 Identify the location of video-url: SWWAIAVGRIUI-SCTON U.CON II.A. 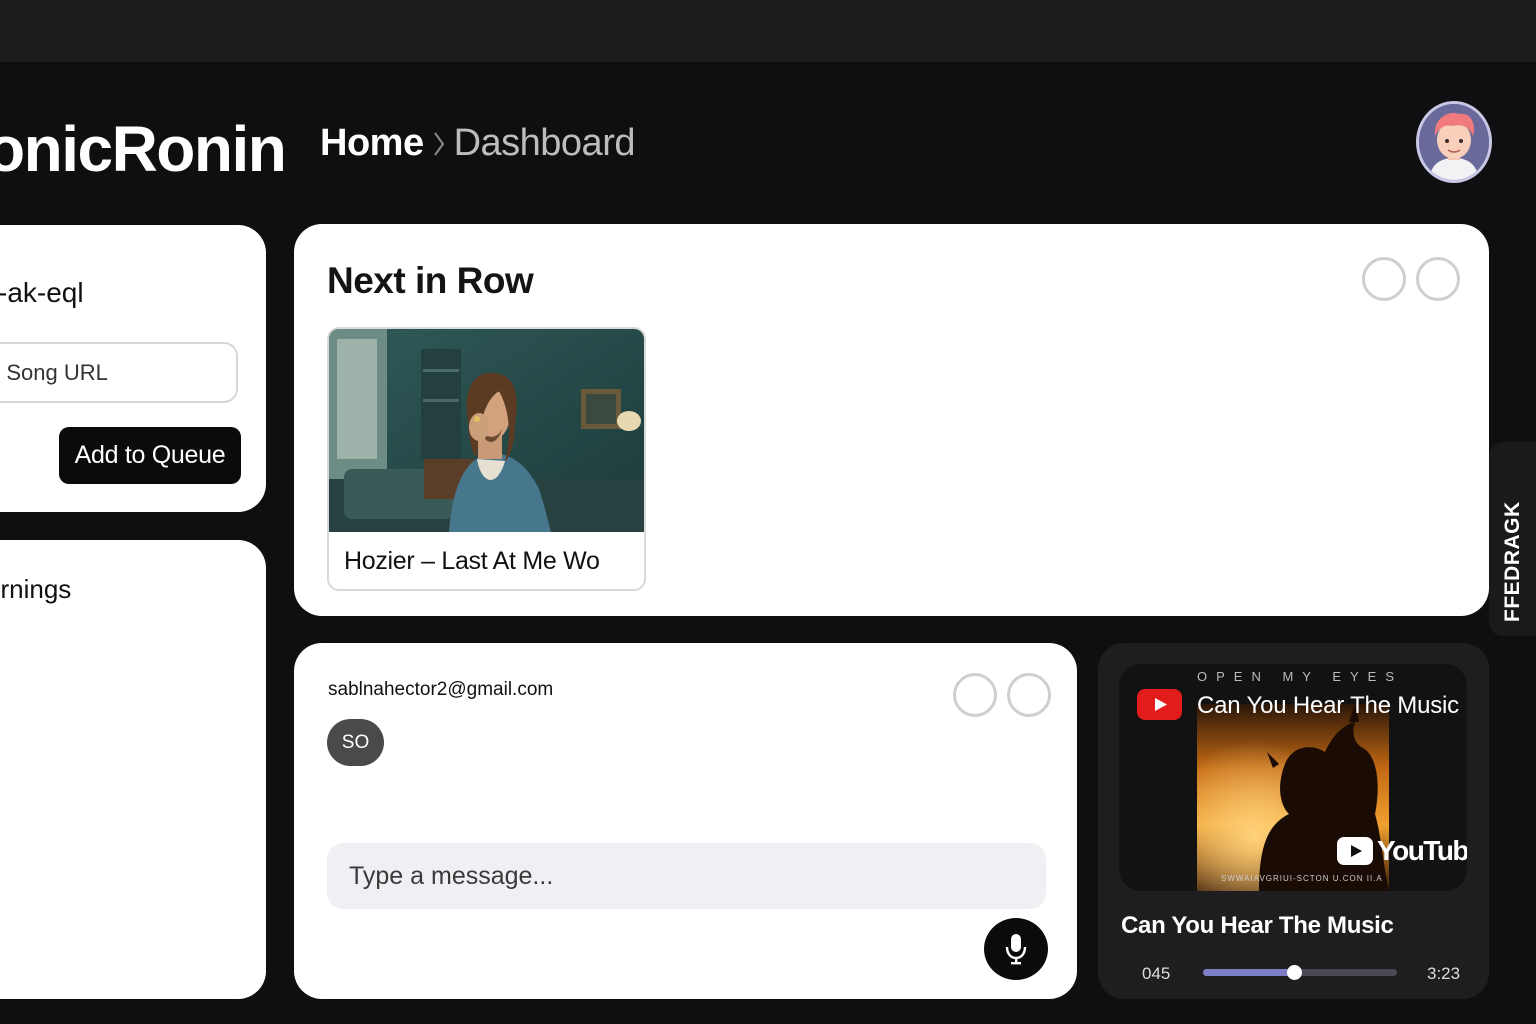
(1302, 878).